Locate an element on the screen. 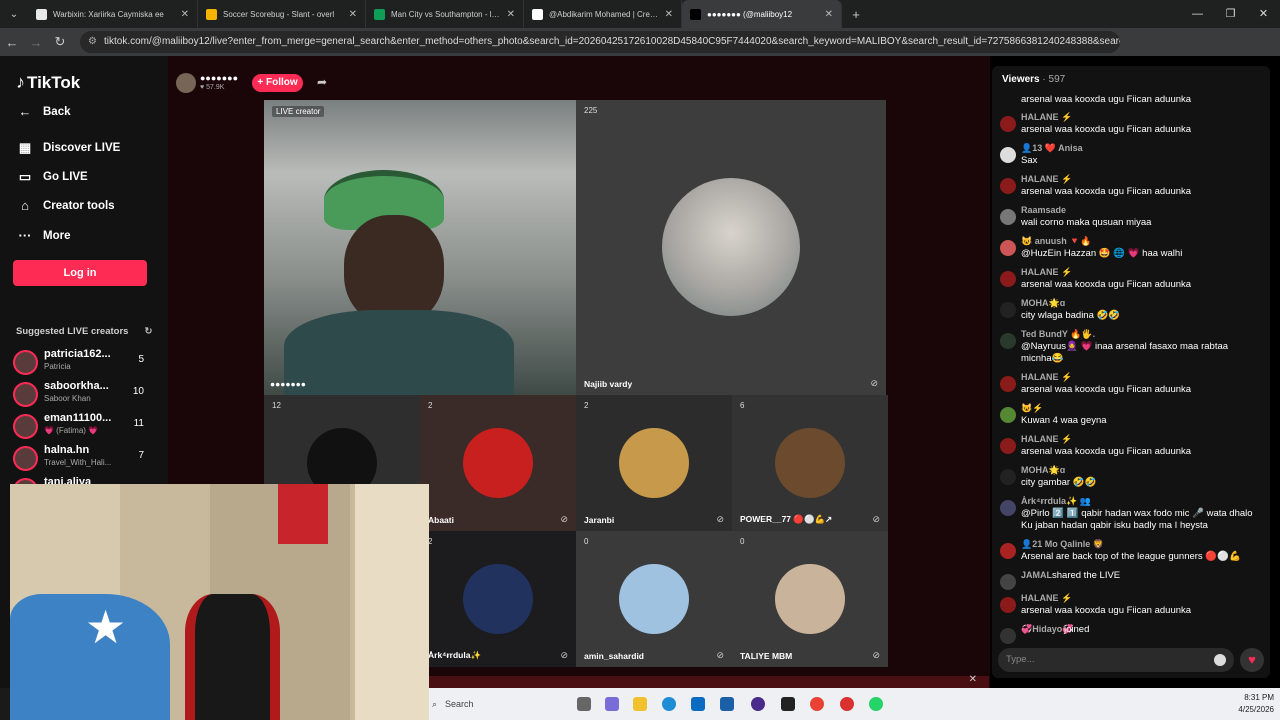 The width and height of the screenshot is (1280, 720). browser-tab: Man City vs Southampton - live ✕ is located at coordinates (445, 14).